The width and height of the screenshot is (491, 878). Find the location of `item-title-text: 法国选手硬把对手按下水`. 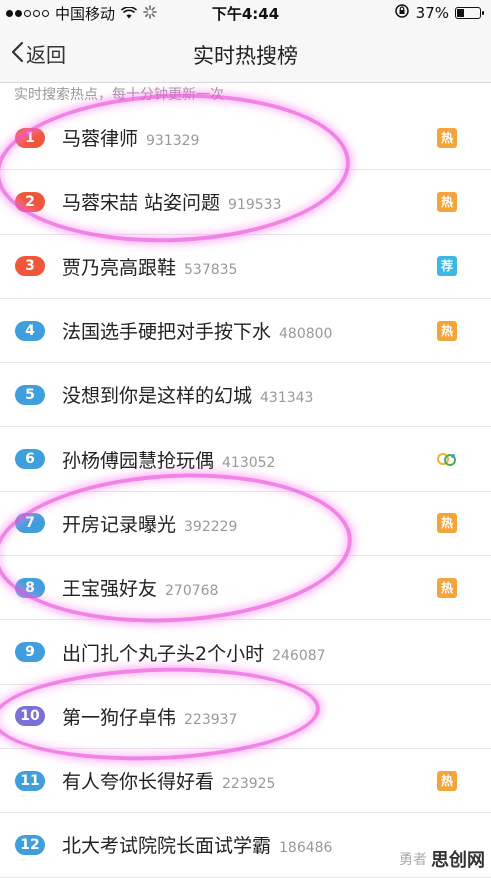

item-title-text: 法国选手硬把对手按下水 is located at coordinates (167, 332).